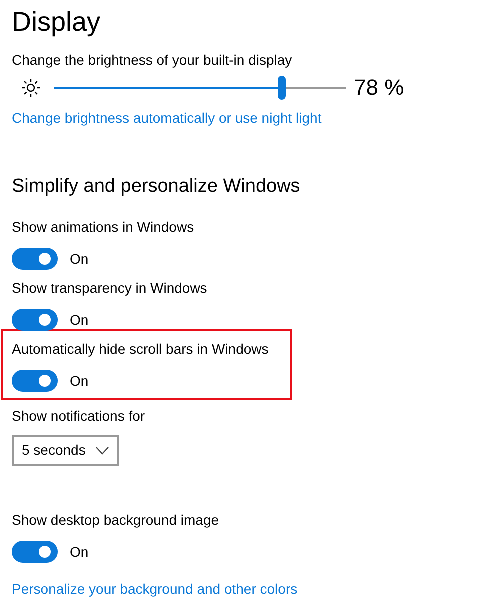 The height and width of the screenshot is (608, 482). Describe the element at coordinates (56, 22) in the screenshot. I see `page-title: Display` at that location.